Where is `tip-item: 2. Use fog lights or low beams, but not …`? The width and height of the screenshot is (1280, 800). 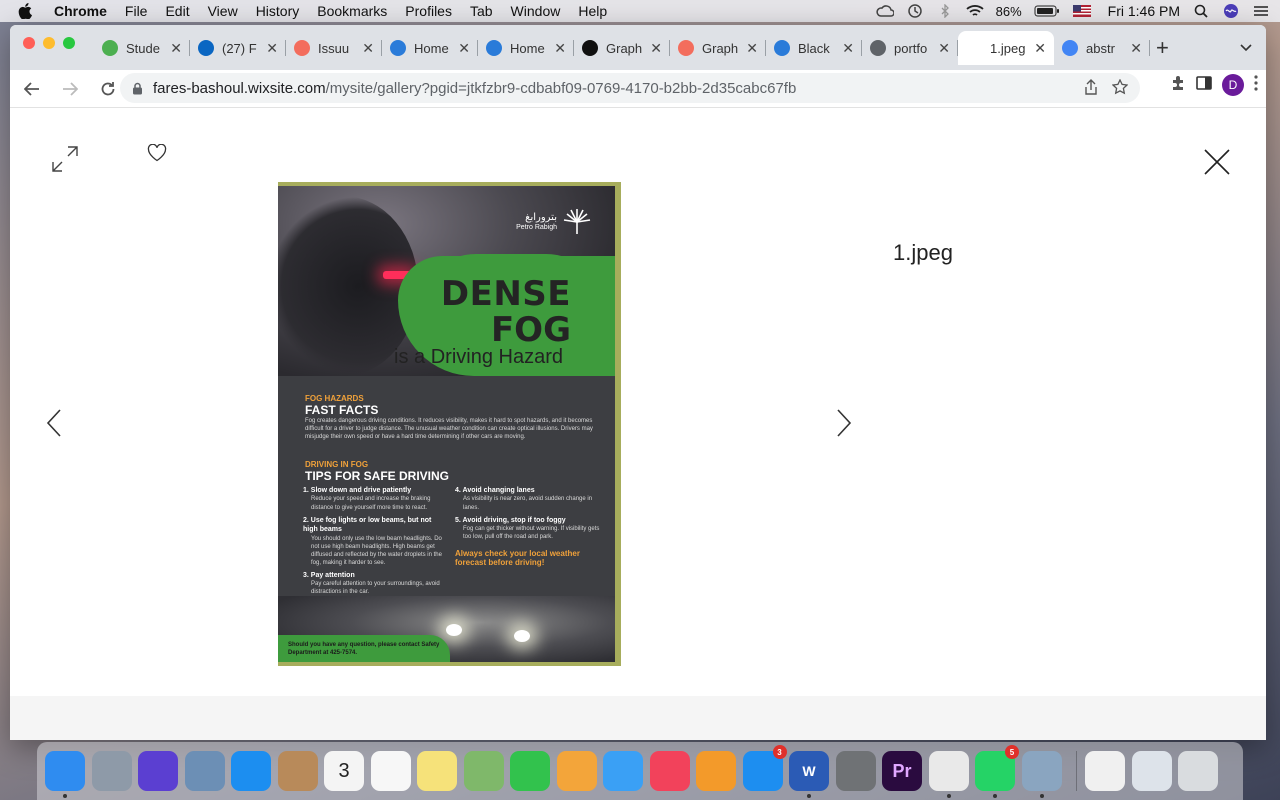 tip-item: 2. Use fog lights or low beams, but not … is located at coordinates (372, 541).